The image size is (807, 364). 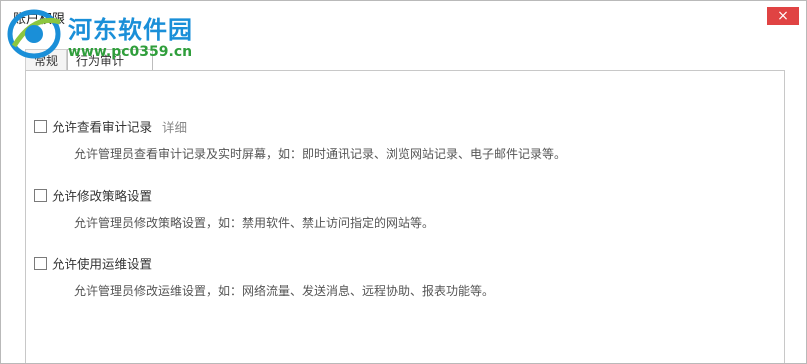 I want to click on ops-settings-checkbox, so click(x=40, y=263).